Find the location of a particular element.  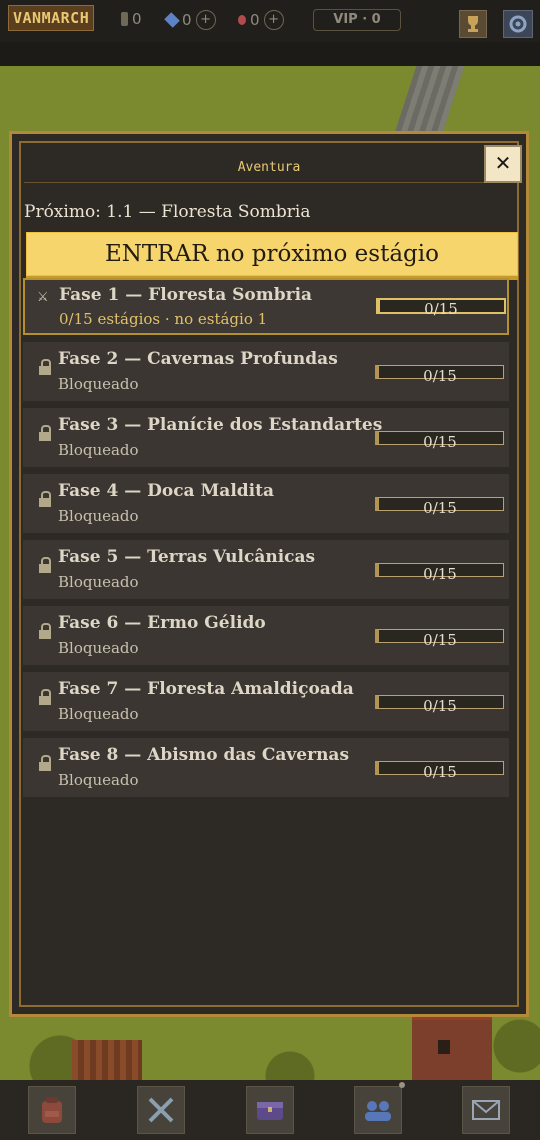

stage-name: Fase 4 — Doca Maldita is located at coordinates (166, 491).